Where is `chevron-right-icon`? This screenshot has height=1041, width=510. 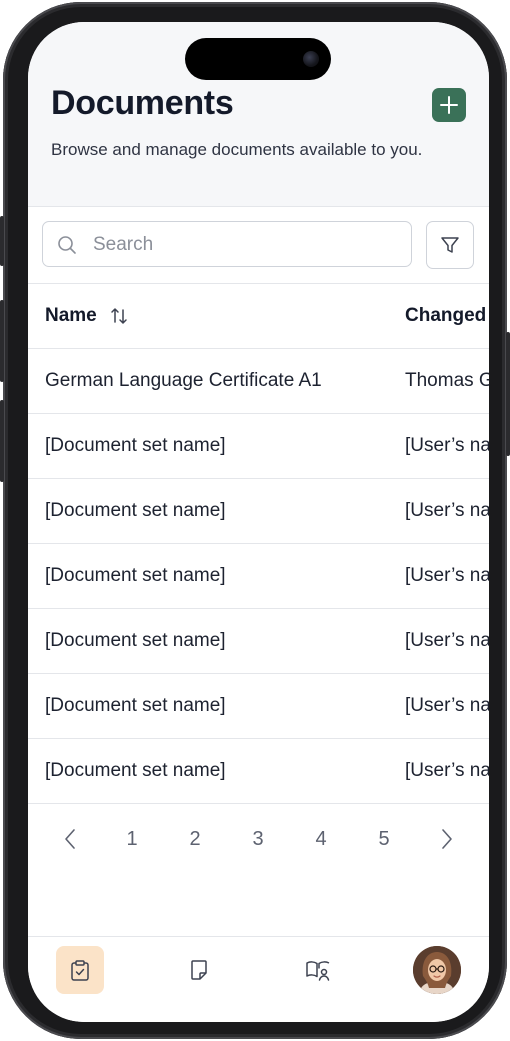
chevron-right-icon is located at coordinates (447, 839).